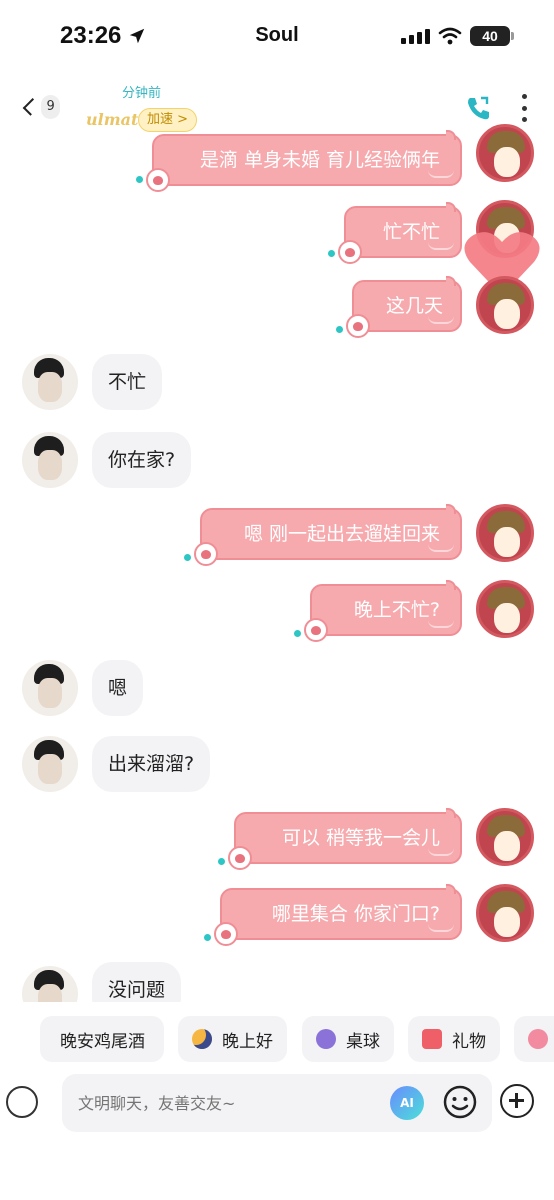 The height and width of the screenshot is (1200, 554). What do you see at coordinates (360, 838) in the screenshot?
I see `message-text: 可以 稍等我一会儿` at bounding box center [360, 838].